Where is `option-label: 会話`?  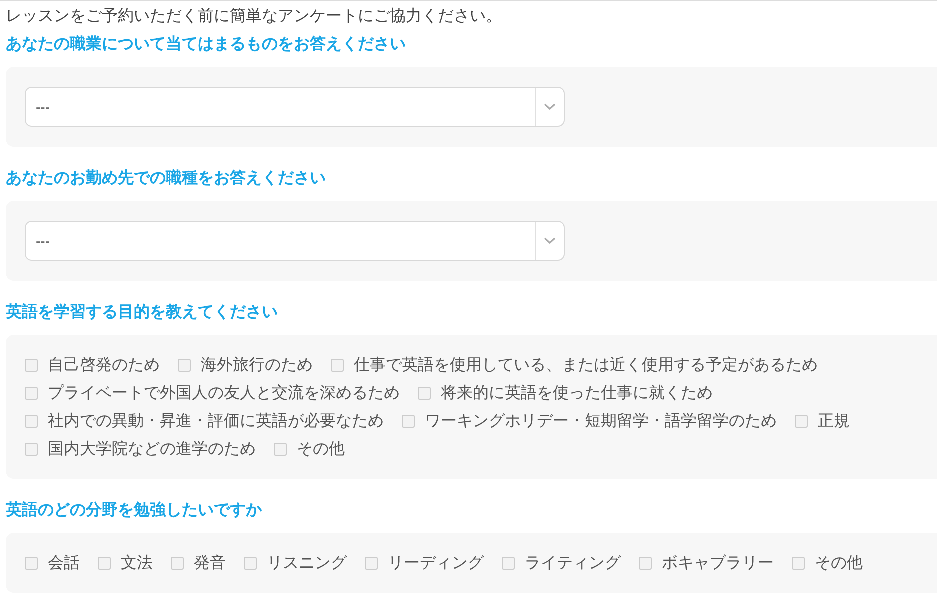
option-label: 会話 is located at coordinates (64, 564).